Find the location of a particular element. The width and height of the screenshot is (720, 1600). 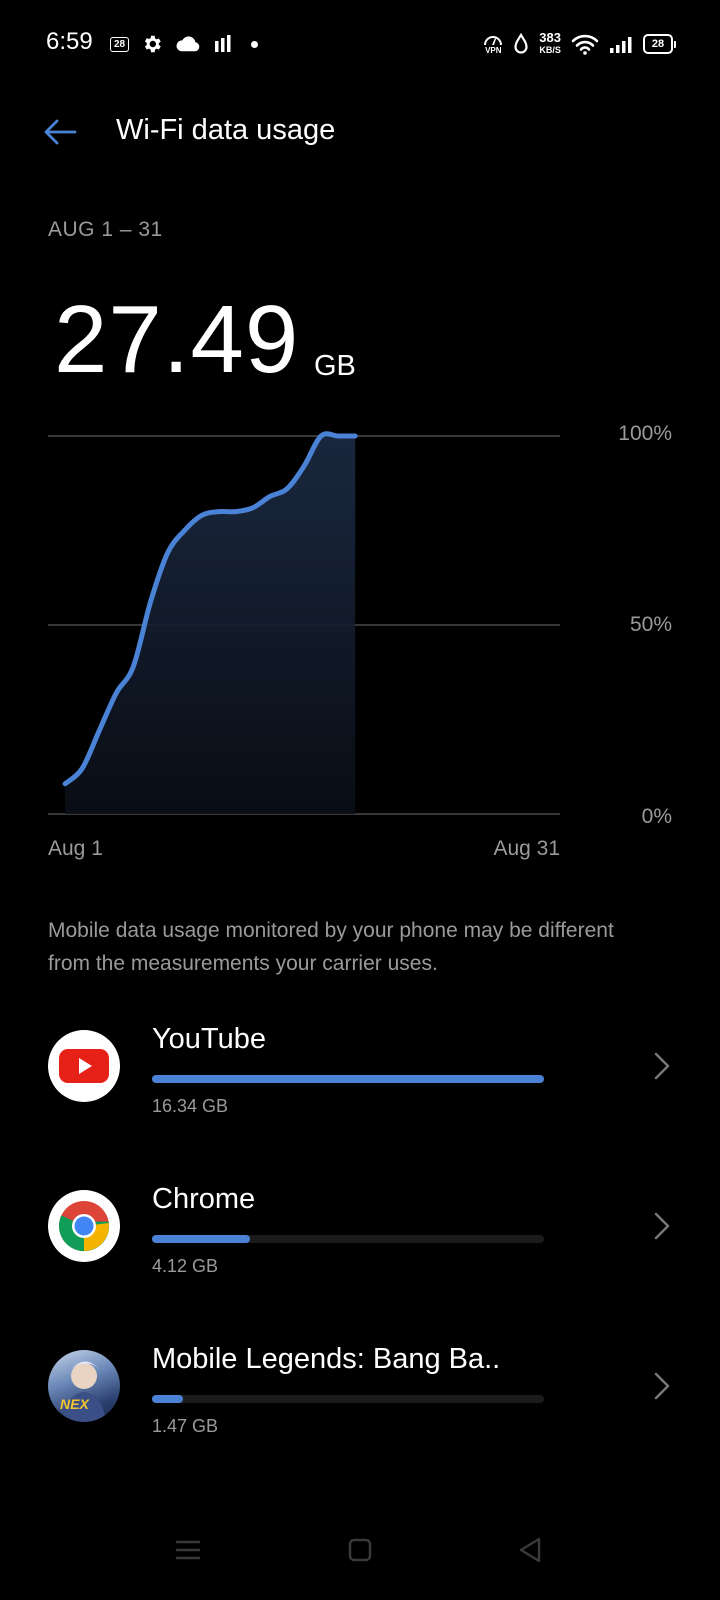

menu-icon is located at coordinates (188, 1550).